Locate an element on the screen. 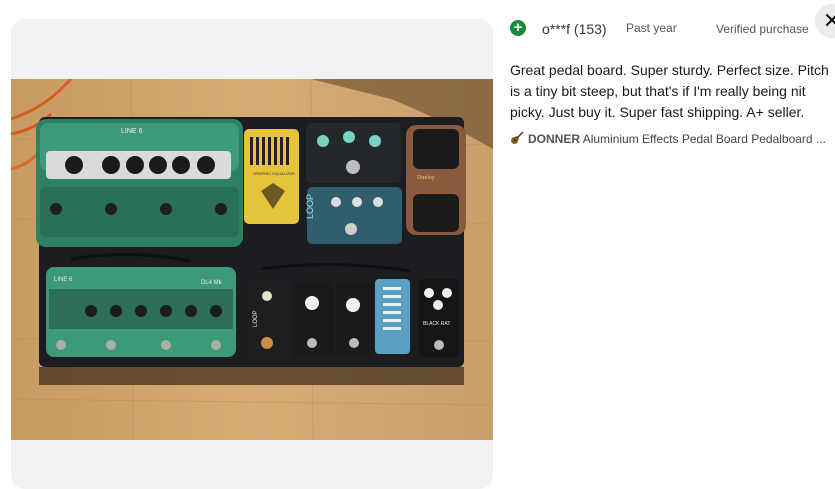  line6-bottom-logo: LINE 6 is located at coordinates (63, 280).